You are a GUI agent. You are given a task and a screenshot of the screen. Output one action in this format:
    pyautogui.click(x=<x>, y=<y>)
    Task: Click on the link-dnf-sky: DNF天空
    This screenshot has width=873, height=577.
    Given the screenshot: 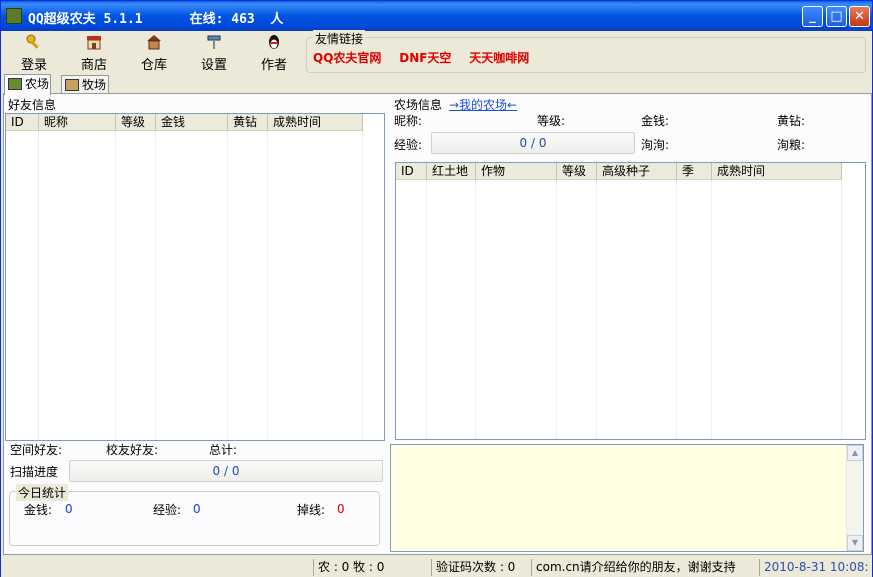 What is the action you would take?
    pyautogui.click(x=425, y=58)
    